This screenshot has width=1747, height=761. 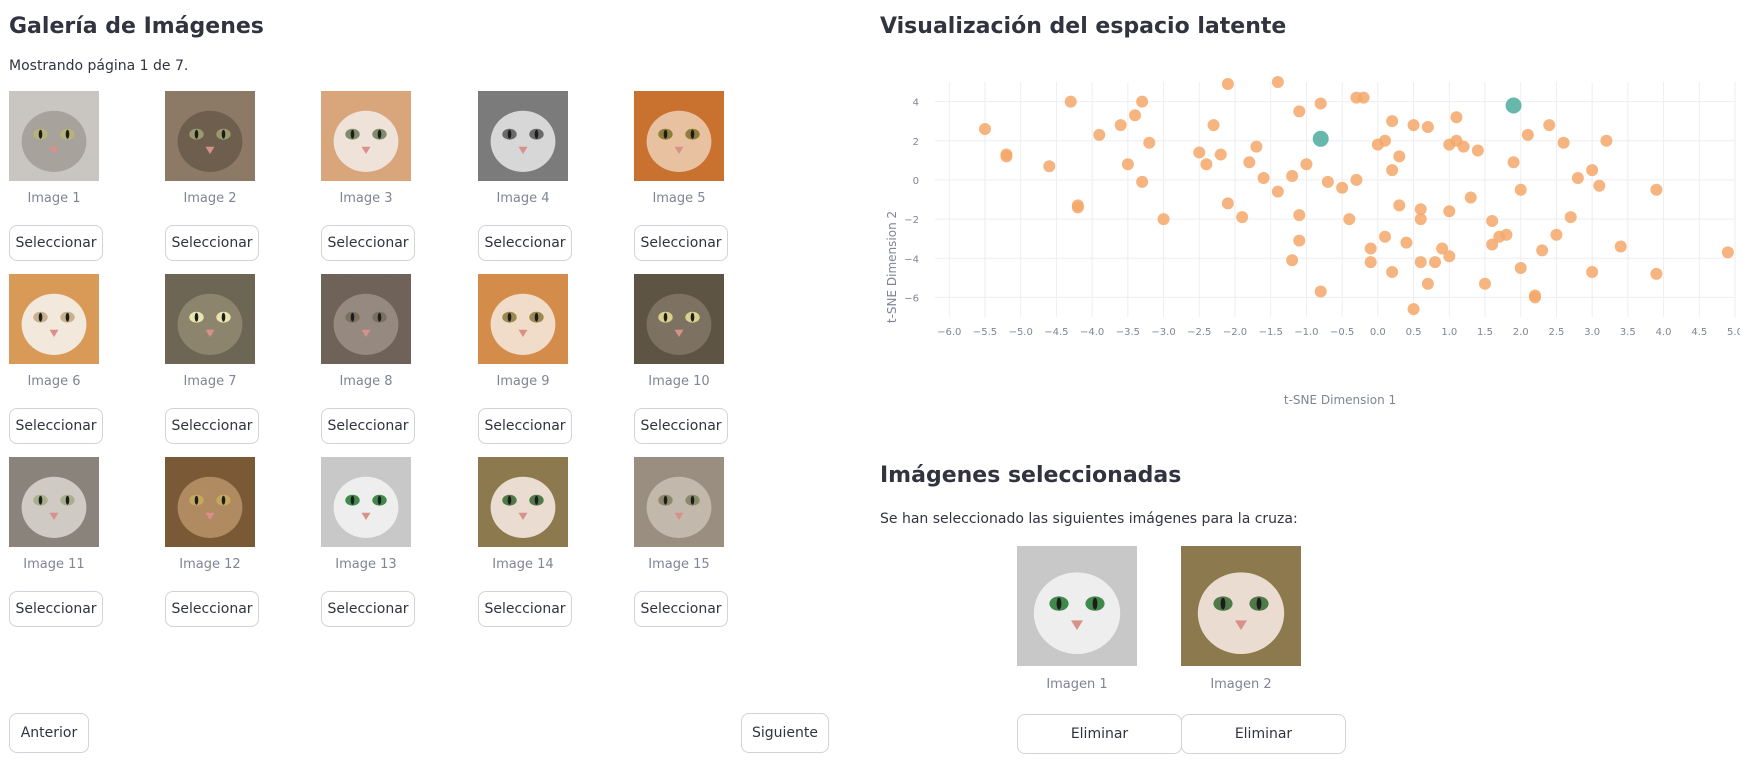 I want to click on prev-page-button: Anterior, so click(x=49, y=733).